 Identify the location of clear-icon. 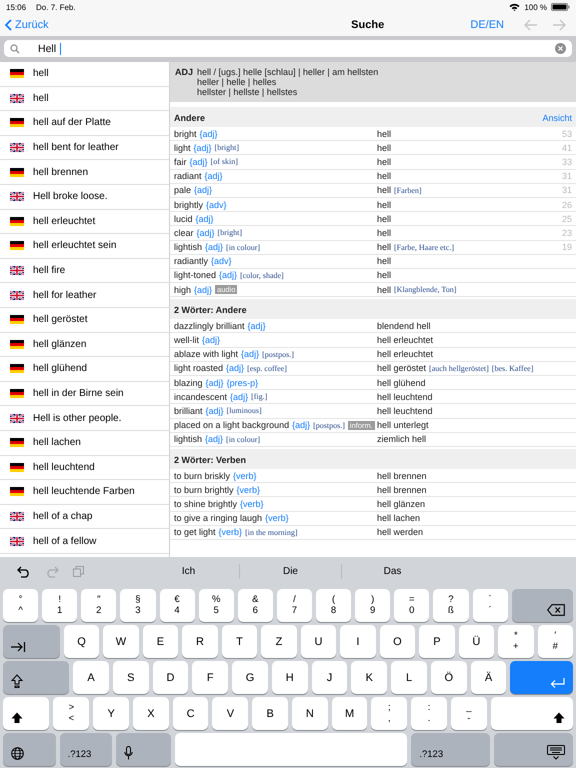
(560, 48).